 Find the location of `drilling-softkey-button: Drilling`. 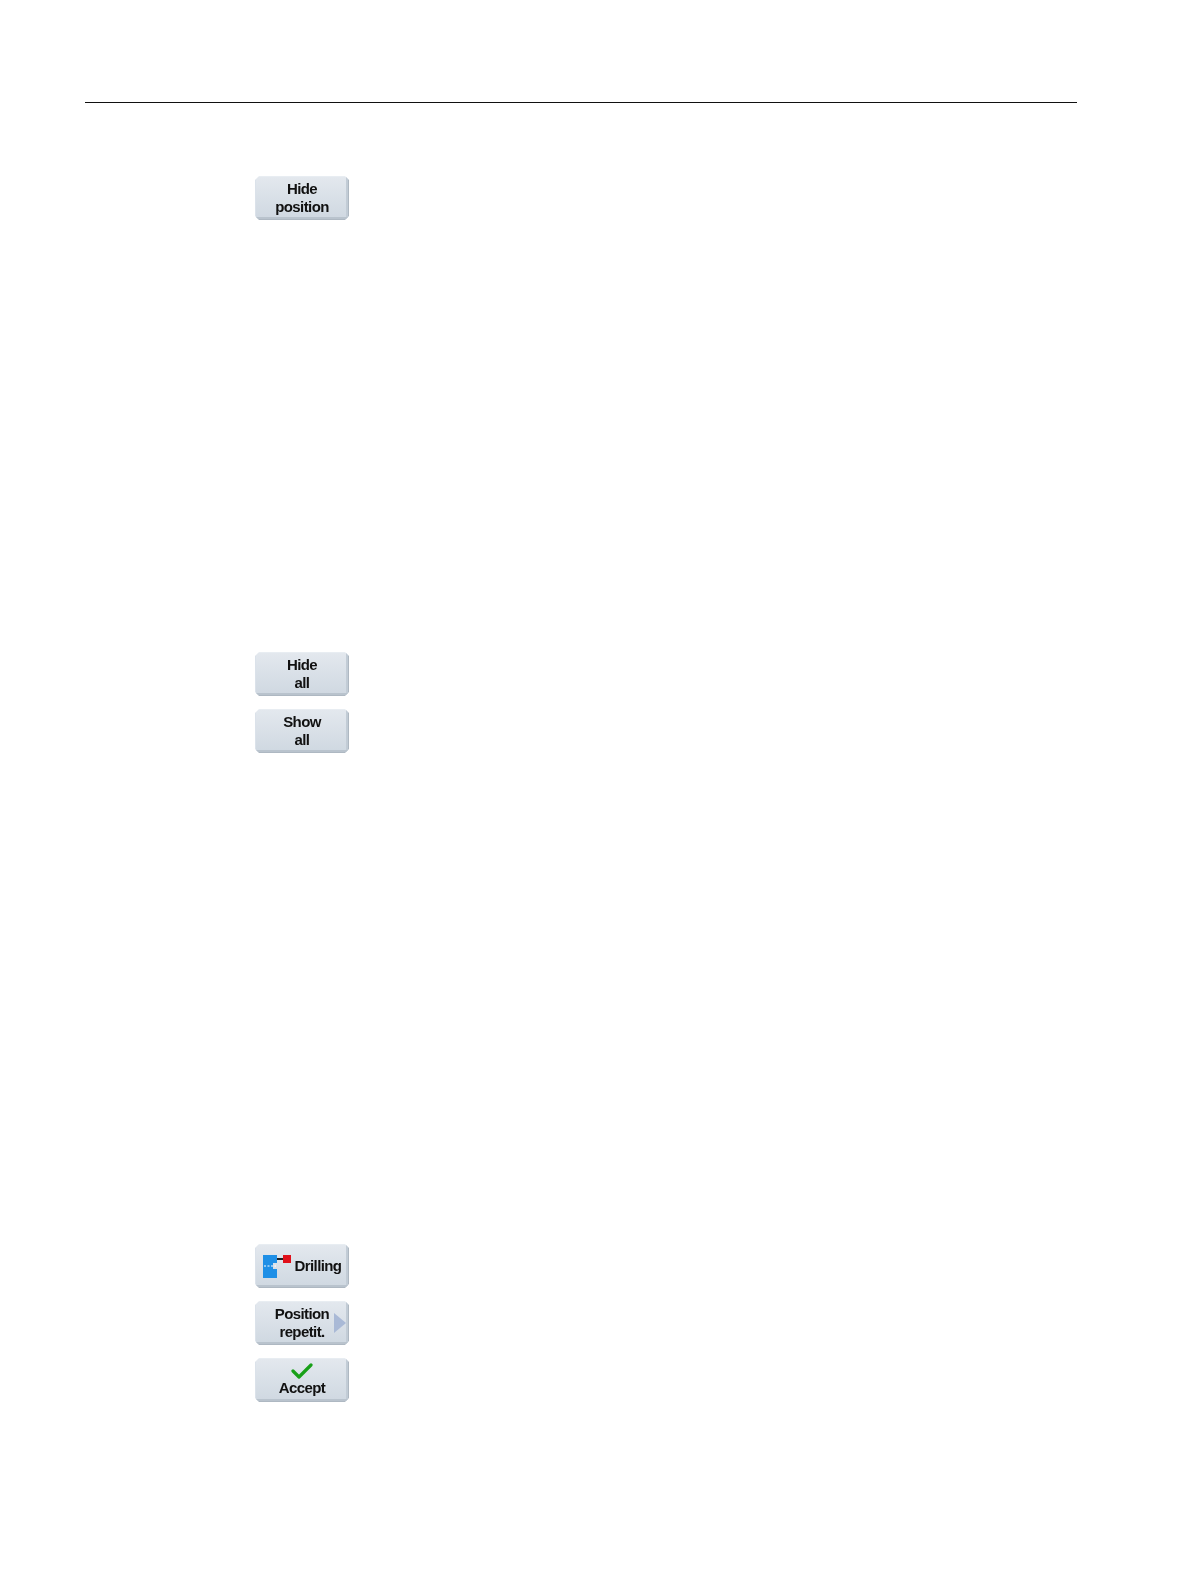

drilling-softkey-button: Drilling is located at coordinates (302, 1266).